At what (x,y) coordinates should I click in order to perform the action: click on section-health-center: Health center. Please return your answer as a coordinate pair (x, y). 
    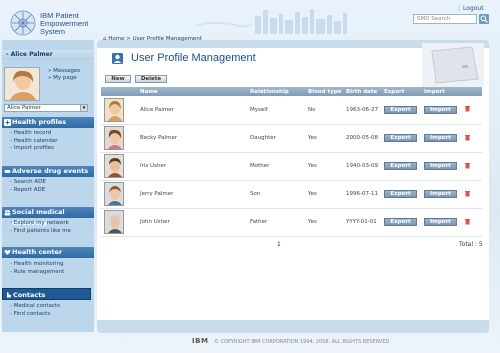
    Looking at the image, I should click on (48, 252).